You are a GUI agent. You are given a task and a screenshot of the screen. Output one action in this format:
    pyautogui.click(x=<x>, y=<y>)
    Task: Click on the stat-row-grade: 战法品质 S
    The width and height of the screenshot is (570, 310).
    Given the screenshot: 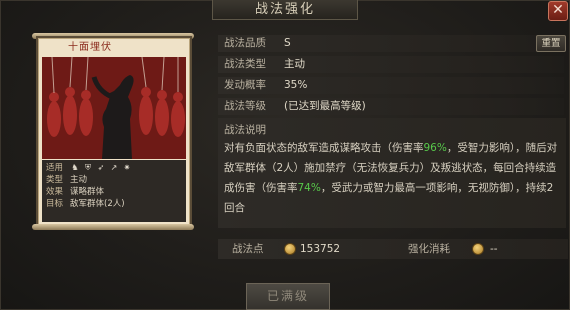 What is the action you would take?
    pyautogui.click(x=391, y=43)
    